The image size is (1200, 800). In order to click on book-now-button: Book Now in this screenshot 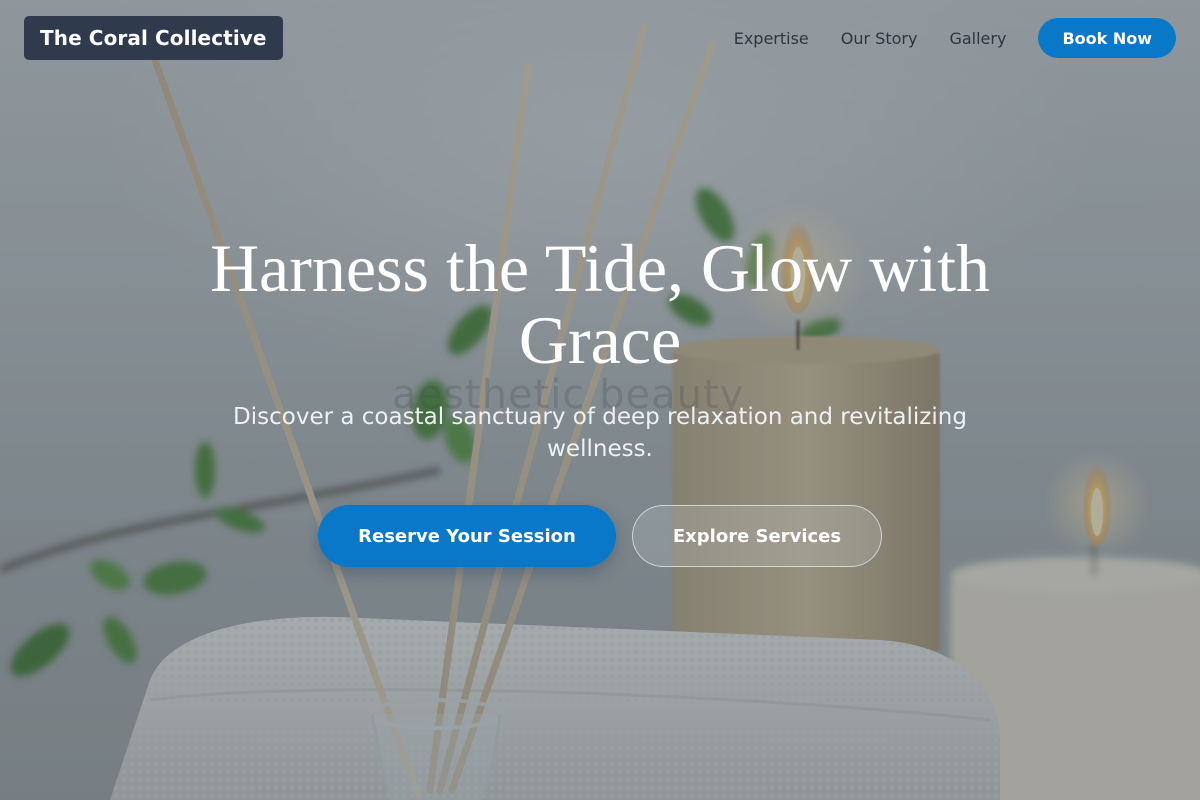, I will do `click(1107, 38)`.